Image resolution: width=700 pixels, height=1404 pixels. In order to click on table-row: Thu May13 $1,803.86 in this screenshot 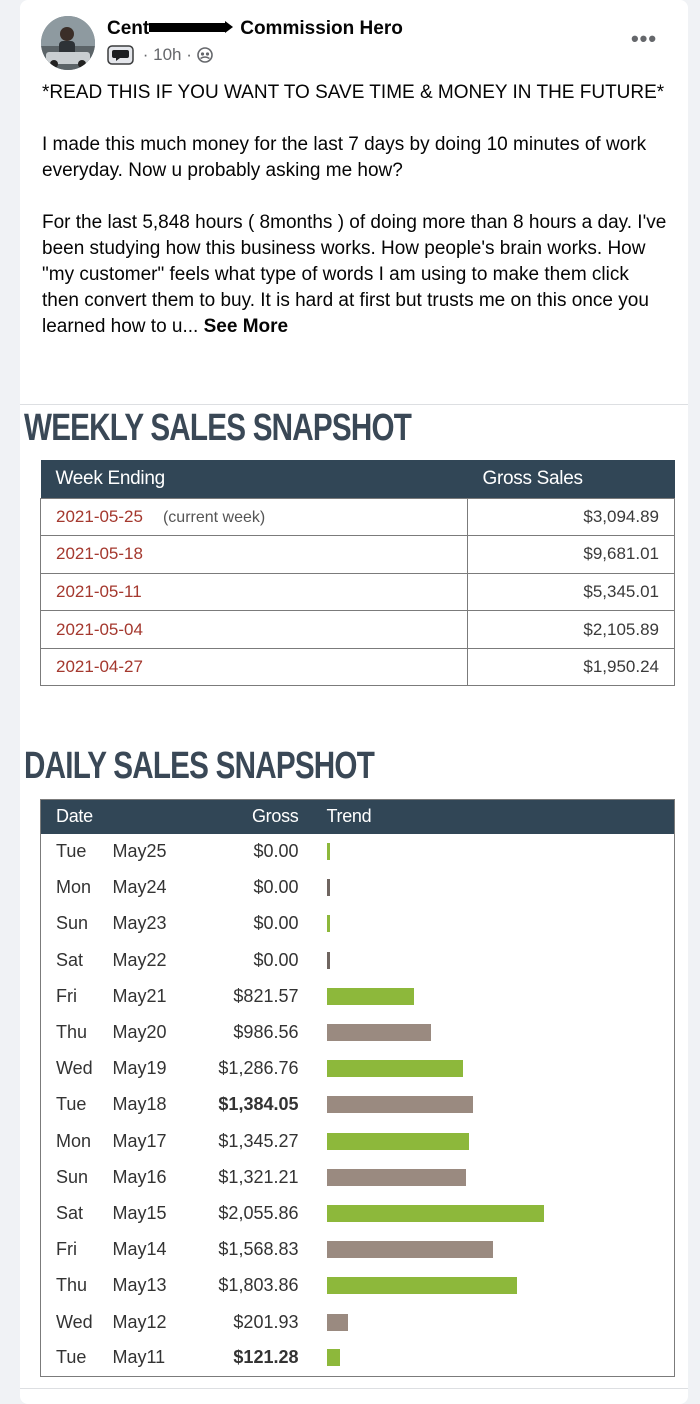, I will do `click(358, 1286)`.